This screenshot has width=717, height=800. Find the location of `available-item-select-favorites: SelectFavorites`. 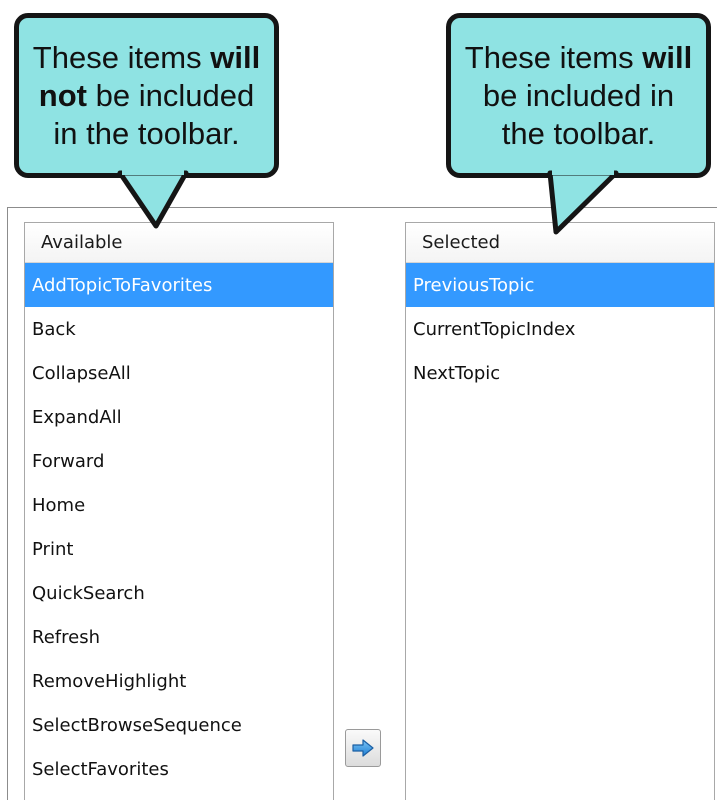

available-item-select-favorites: SelectFavorites is located at coordinates (179, 769).